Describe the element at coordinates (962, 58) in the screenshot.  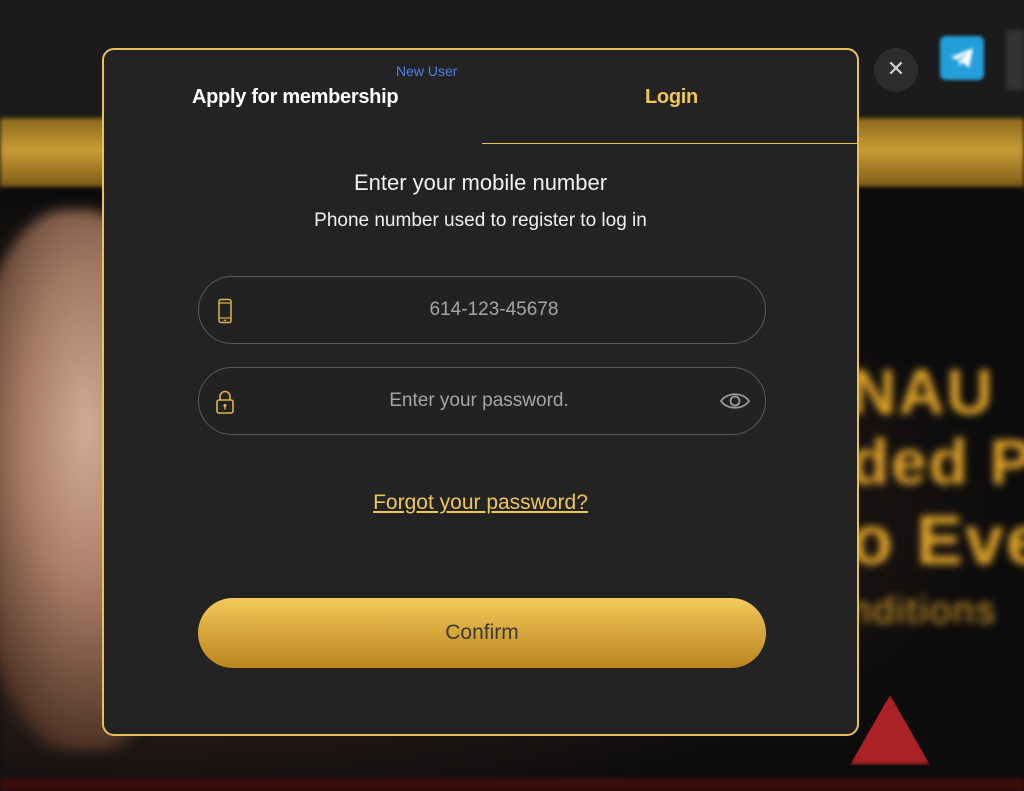
I see `telegram-icon` at that location.